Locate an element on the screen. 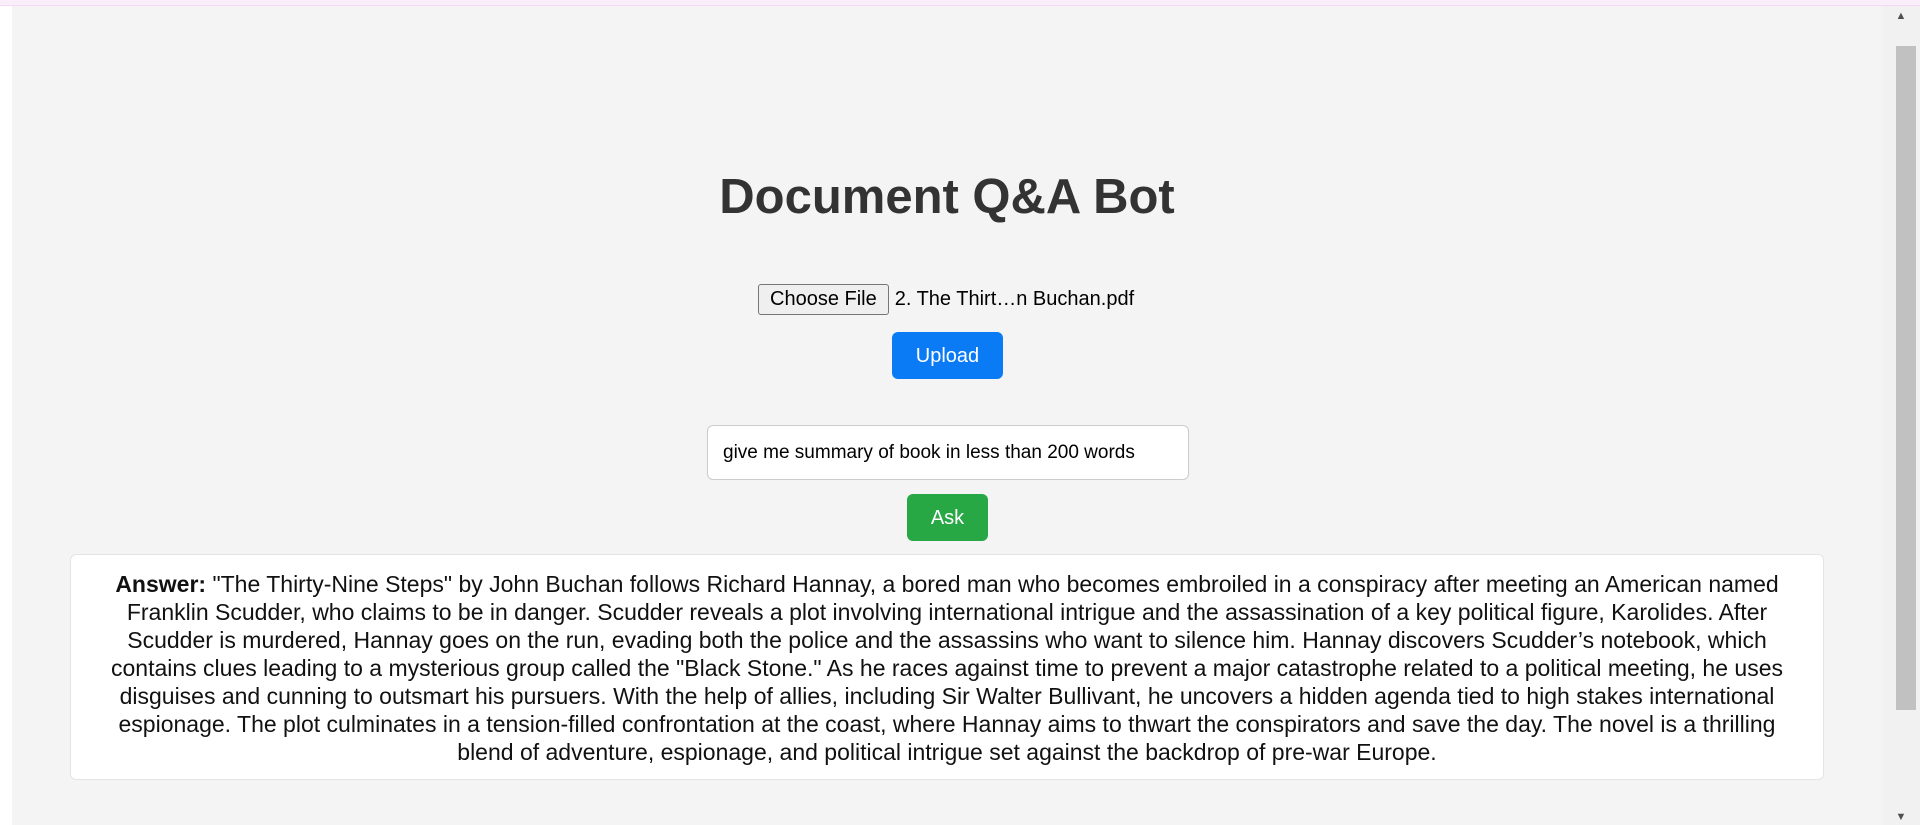 This screenshot has height=825, width=1920. answer-label: Answer: is located at coordinates (161, 584).